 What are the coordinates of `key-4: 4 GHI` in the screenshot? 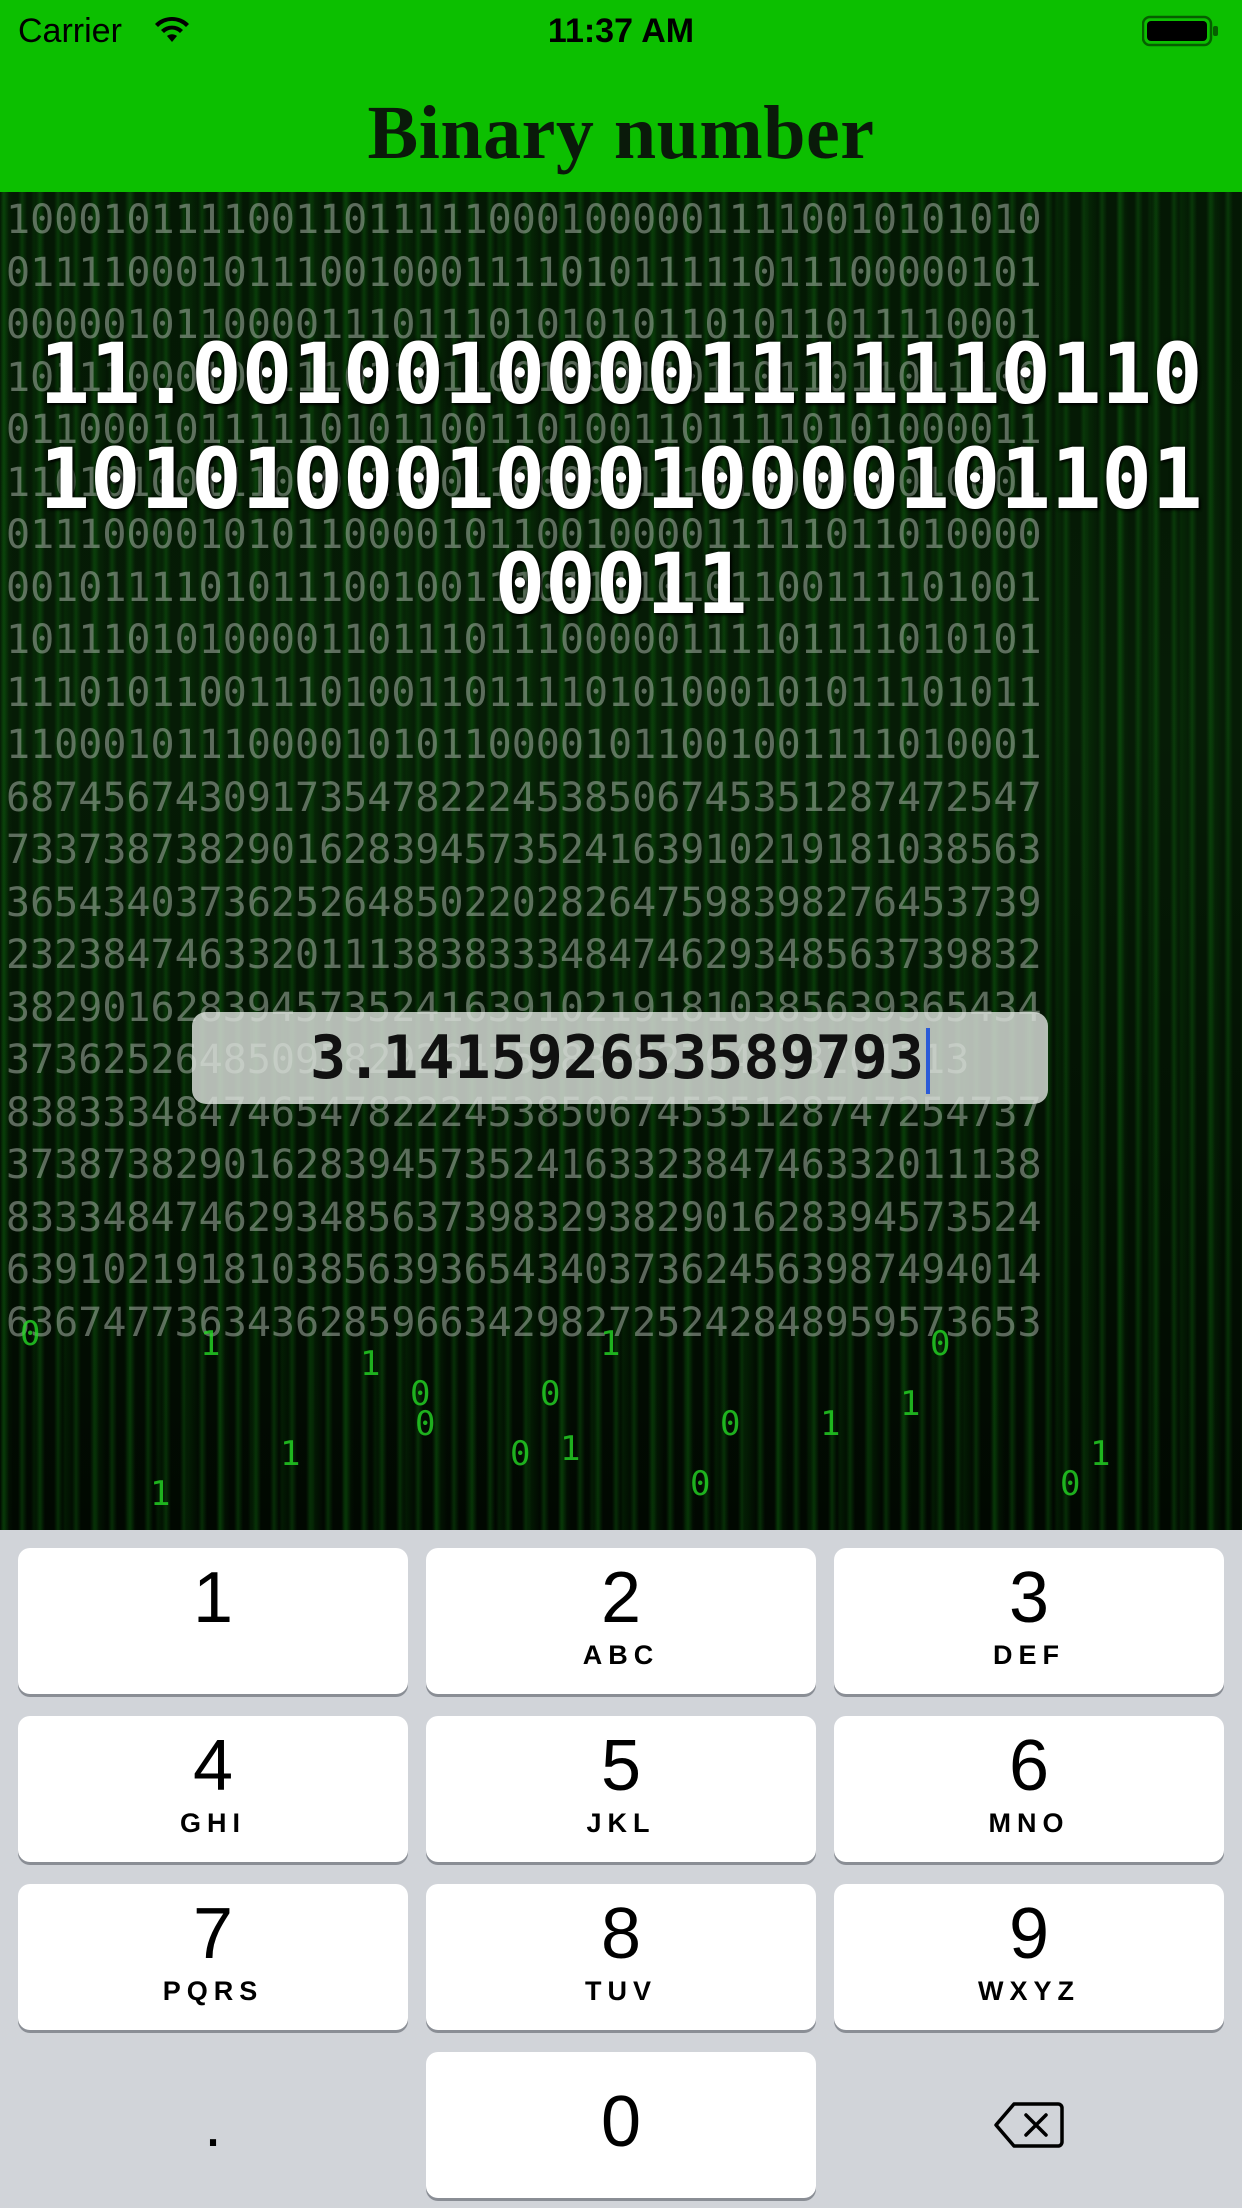 It's located at (213, 1789).